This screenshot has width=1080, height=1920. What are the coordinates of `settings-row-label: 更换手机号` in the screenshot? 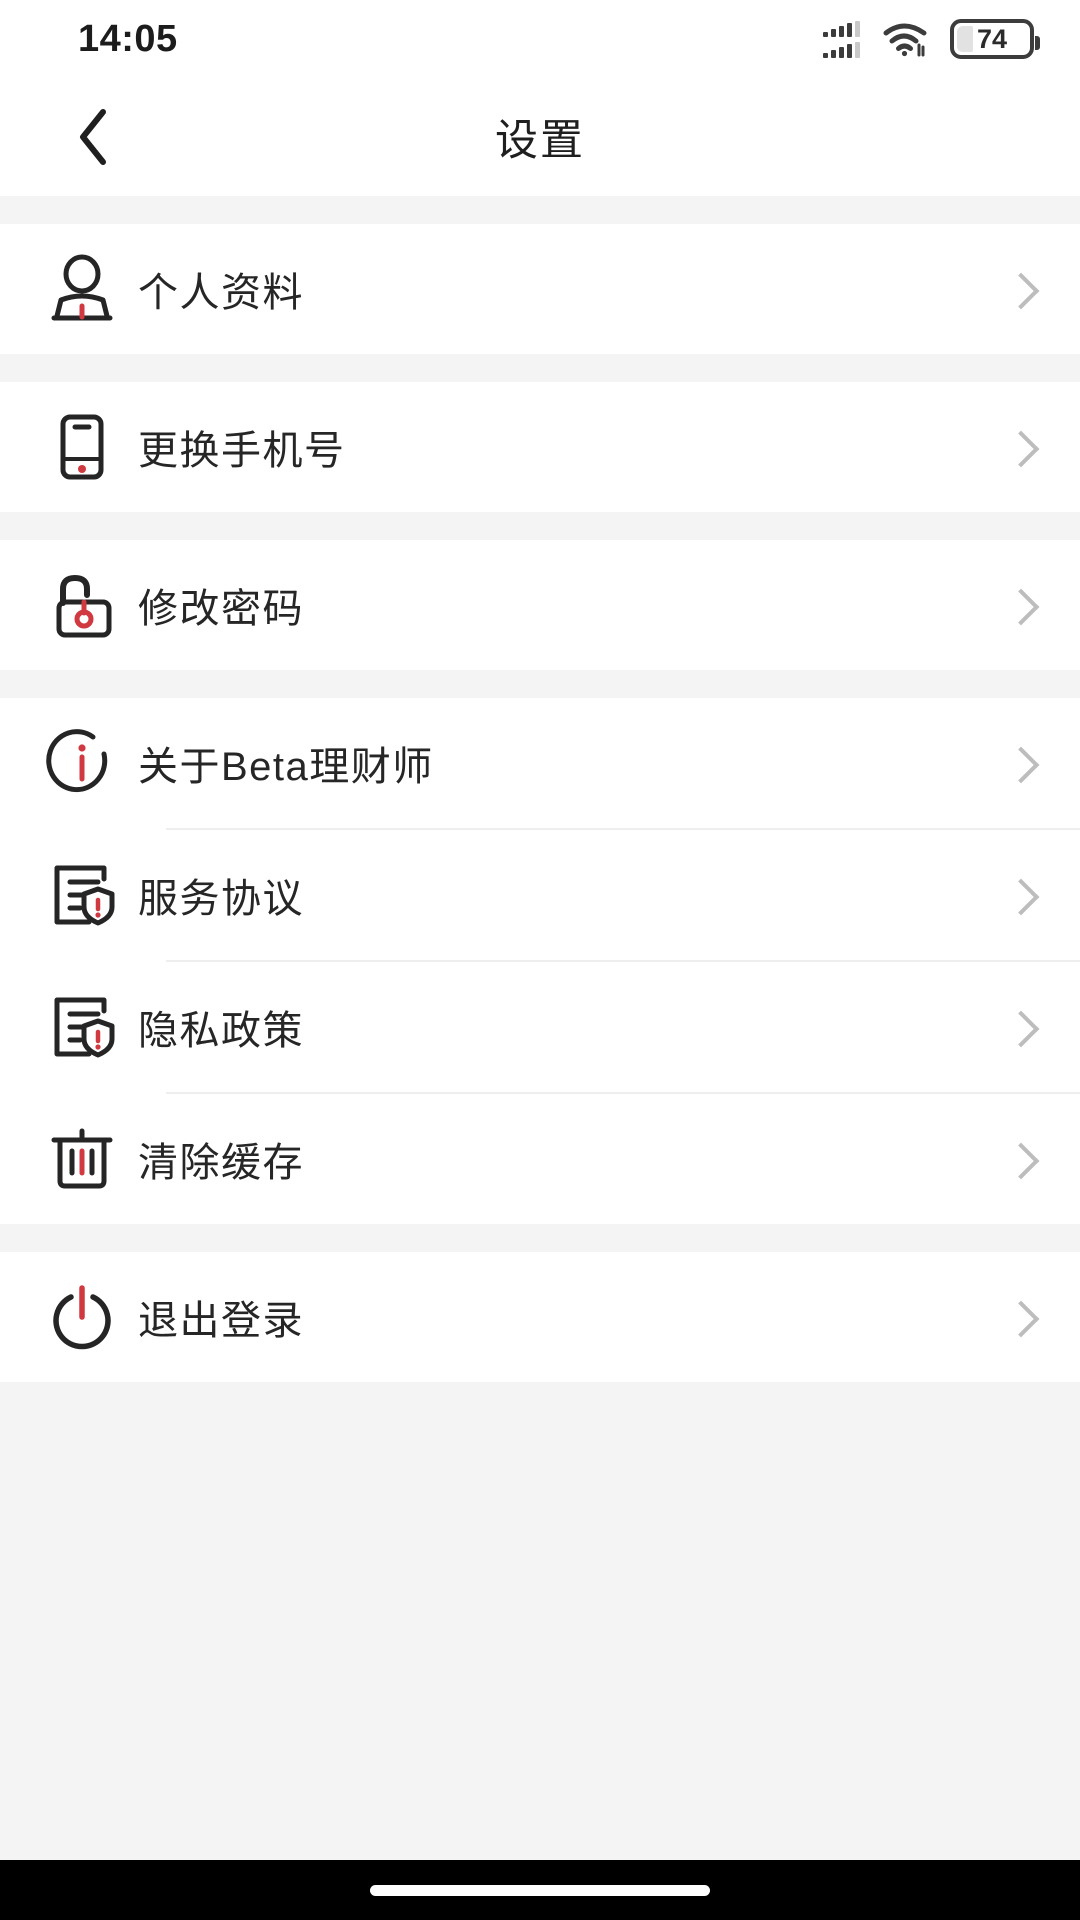 It's located at (242, 451).